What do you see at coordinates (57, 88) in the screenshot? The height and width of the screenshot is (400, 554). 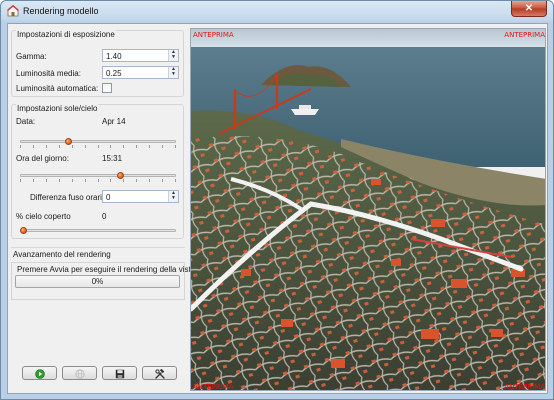 I see `auto-brightness-label: Luminosità automatica:` at bounding box center [57, 88].